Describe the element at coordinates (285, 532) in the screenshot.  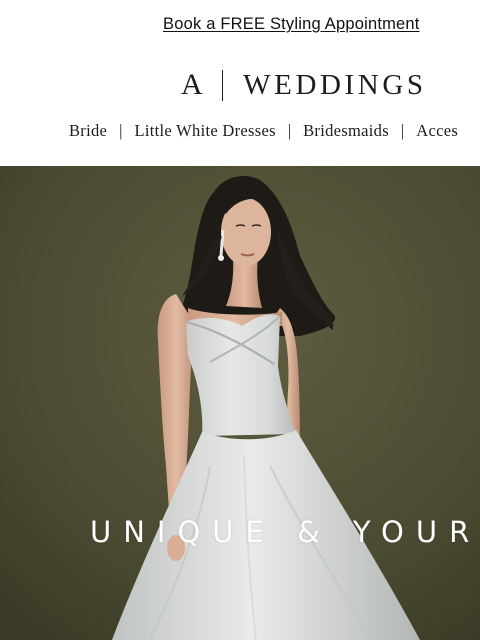
I see `hero-headline: UNIQUE & YOUR` at that location.